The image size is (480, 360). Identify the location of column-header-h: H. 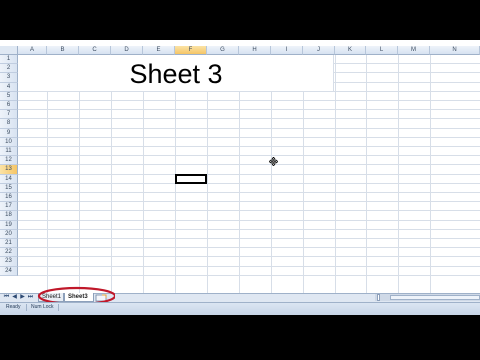
(255, 50).